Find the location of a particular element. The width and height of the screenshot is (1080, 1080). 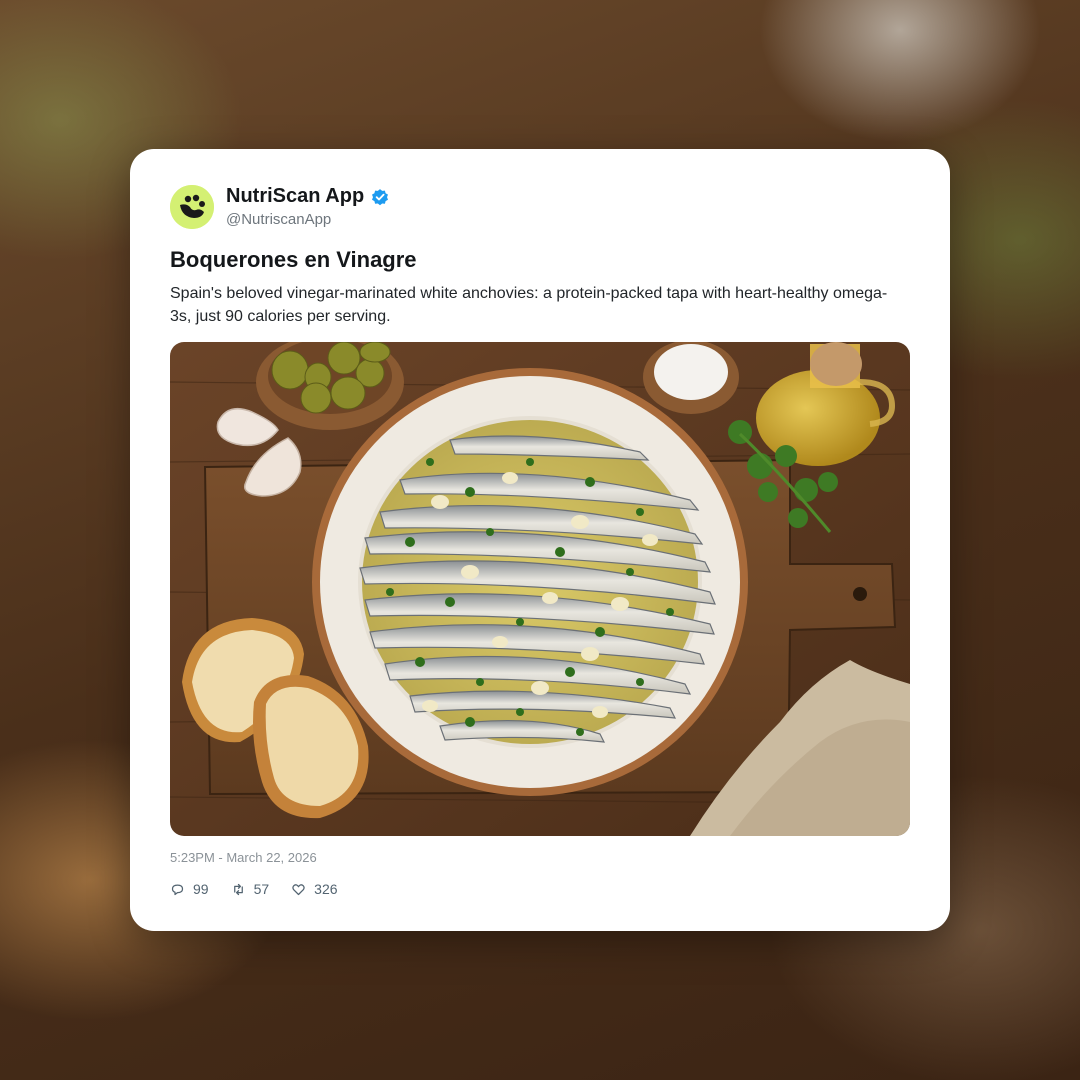

verified-badge-icon is located at coordinates (380, 196).